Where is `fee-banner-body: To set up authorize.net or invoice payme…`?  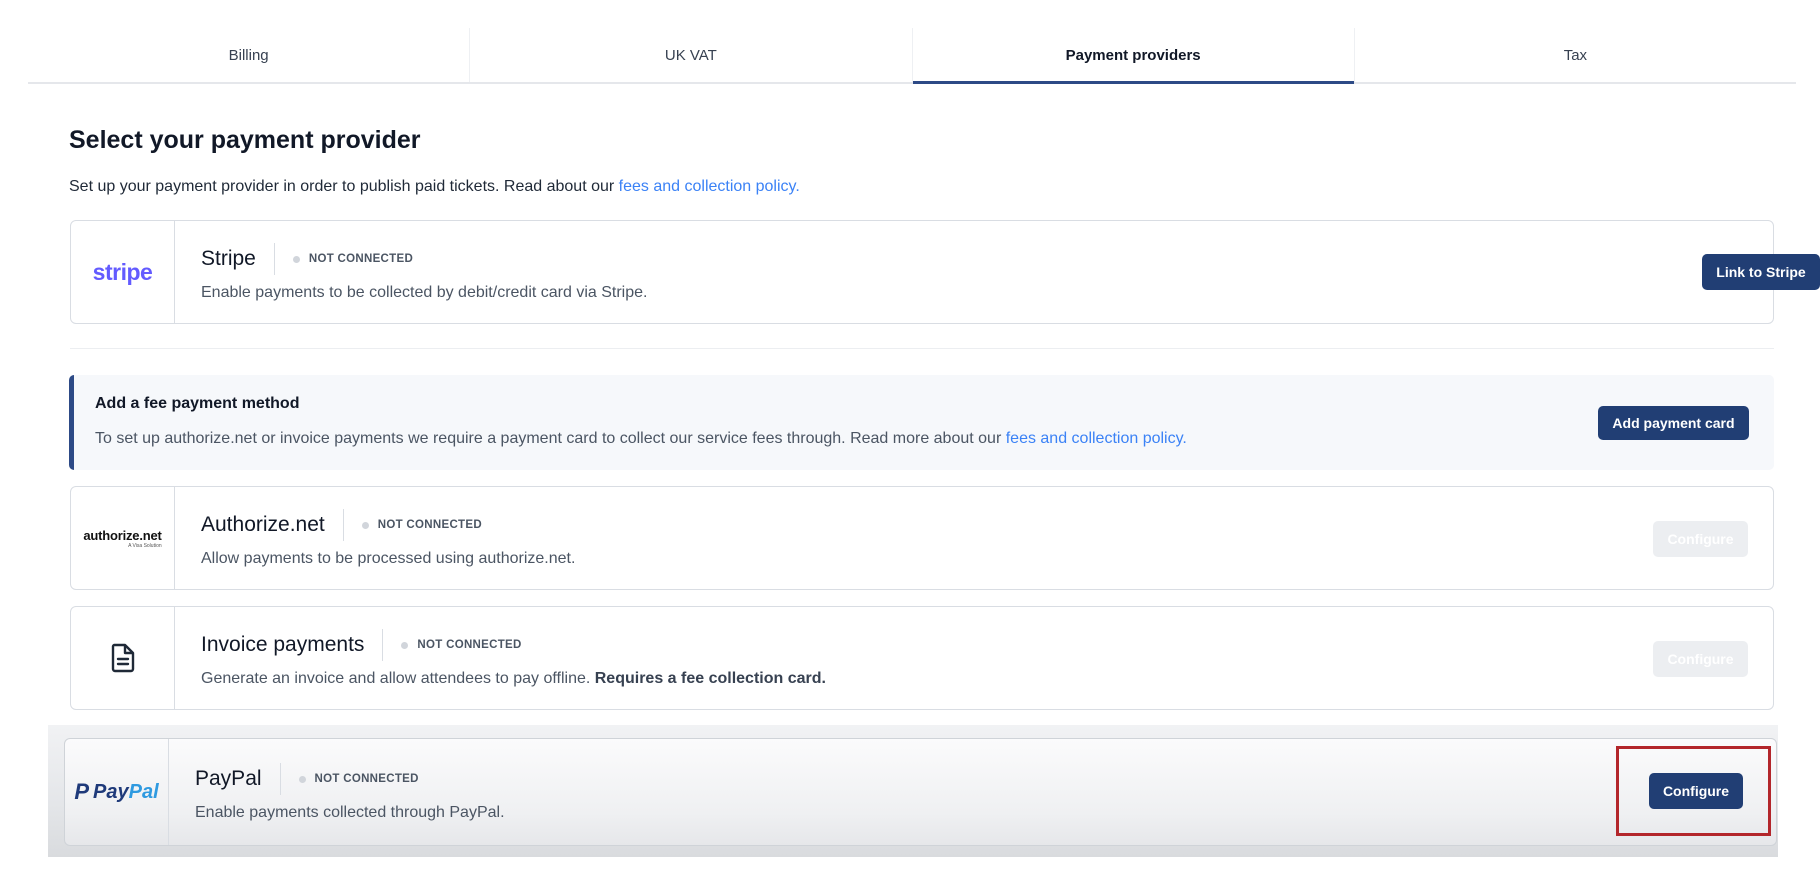 fee-banner-body: To set up authorize.net or invoice payme… is located at coordinates (550, 438).